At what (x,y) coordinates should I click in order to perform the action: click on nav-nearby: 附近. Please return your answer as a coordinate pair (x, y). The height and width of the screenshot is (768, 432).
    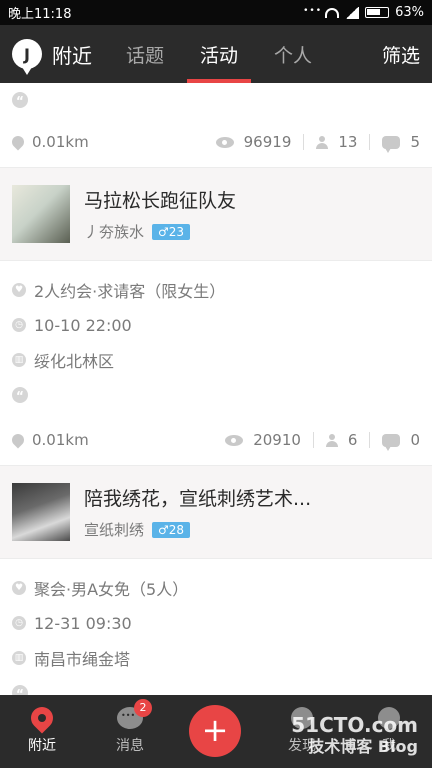
    Looking at the image, I should click on (42, 728).